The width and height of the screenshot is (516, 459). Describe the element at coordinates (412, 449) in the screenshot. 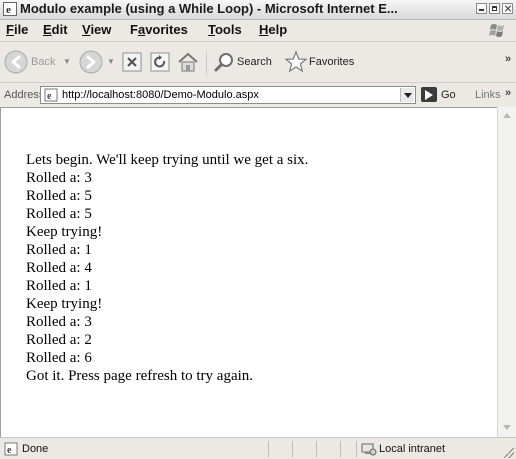

I see `security-zone: Local intranet` at that location.